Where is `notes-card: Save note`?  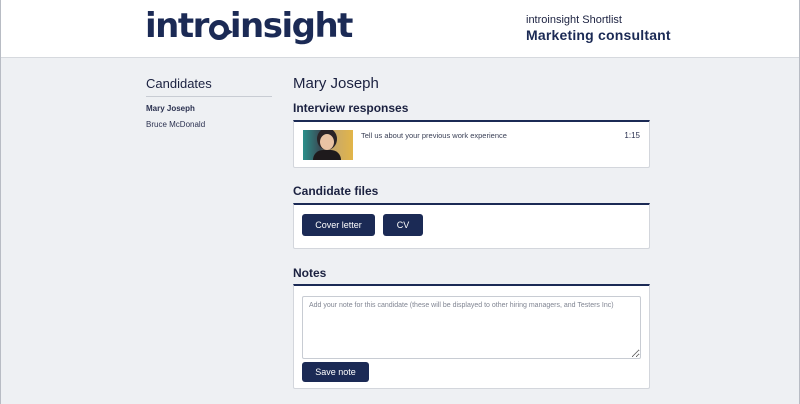
notes-card: Save note is located at coordinates (471, 336).